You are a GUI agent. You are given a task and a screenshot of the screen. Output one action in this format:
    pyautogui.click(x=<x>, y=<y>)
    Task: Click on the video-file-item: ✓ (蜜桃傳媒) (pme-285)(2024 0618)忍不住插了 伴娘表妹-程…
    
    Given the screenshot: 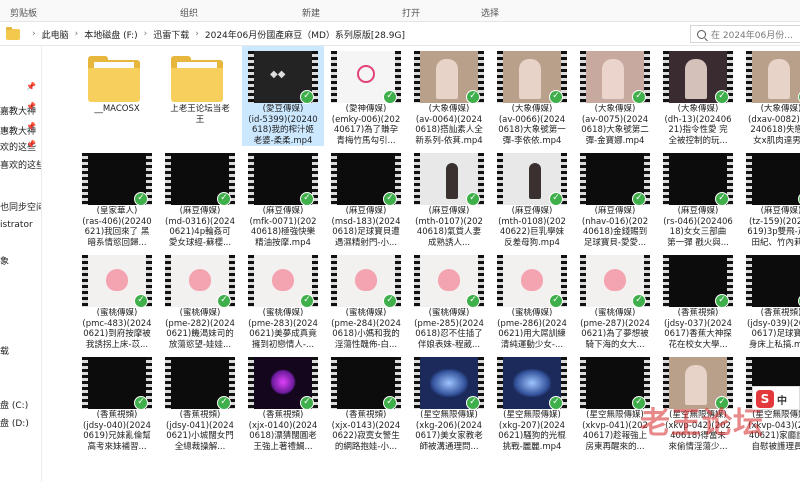 What is the action you would take?
    pyautogui.click(x=449, y=300)
    